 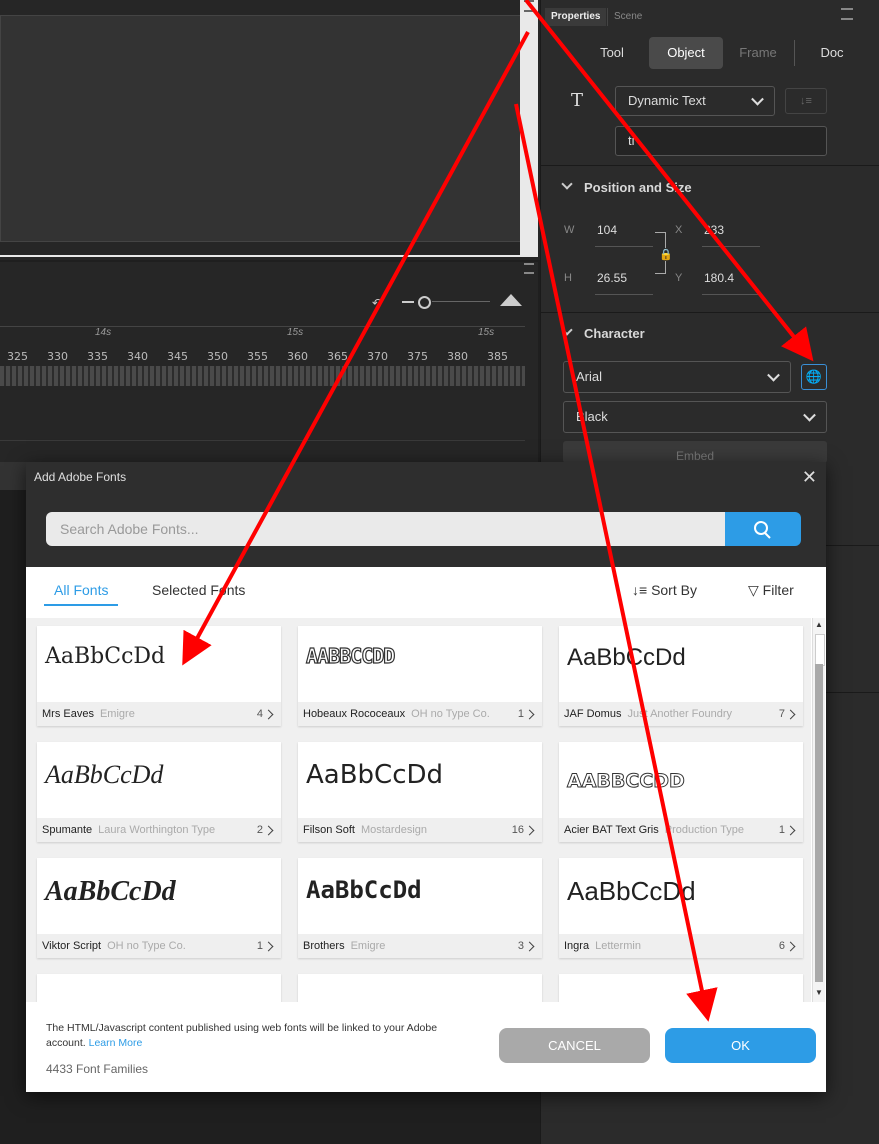 What do you see at coordinates (574, 1045) in the screenshot?
I see `cancel-button: CANCEL` at bounding box center [574, 1045].